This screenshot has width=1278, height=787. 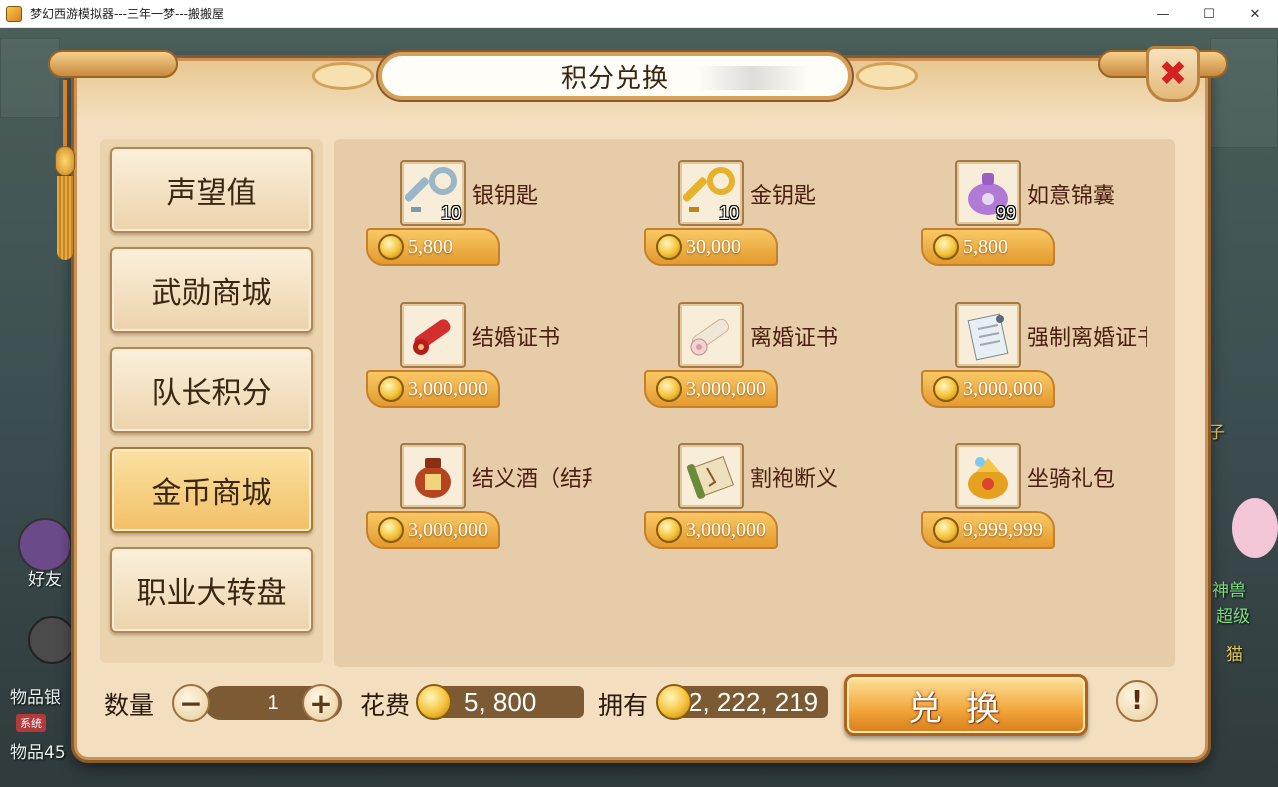 What do you see at coordinates (505, 196) in the screenshot?
I see `item-name: 银钥匙` at bounding box center [505, 196].